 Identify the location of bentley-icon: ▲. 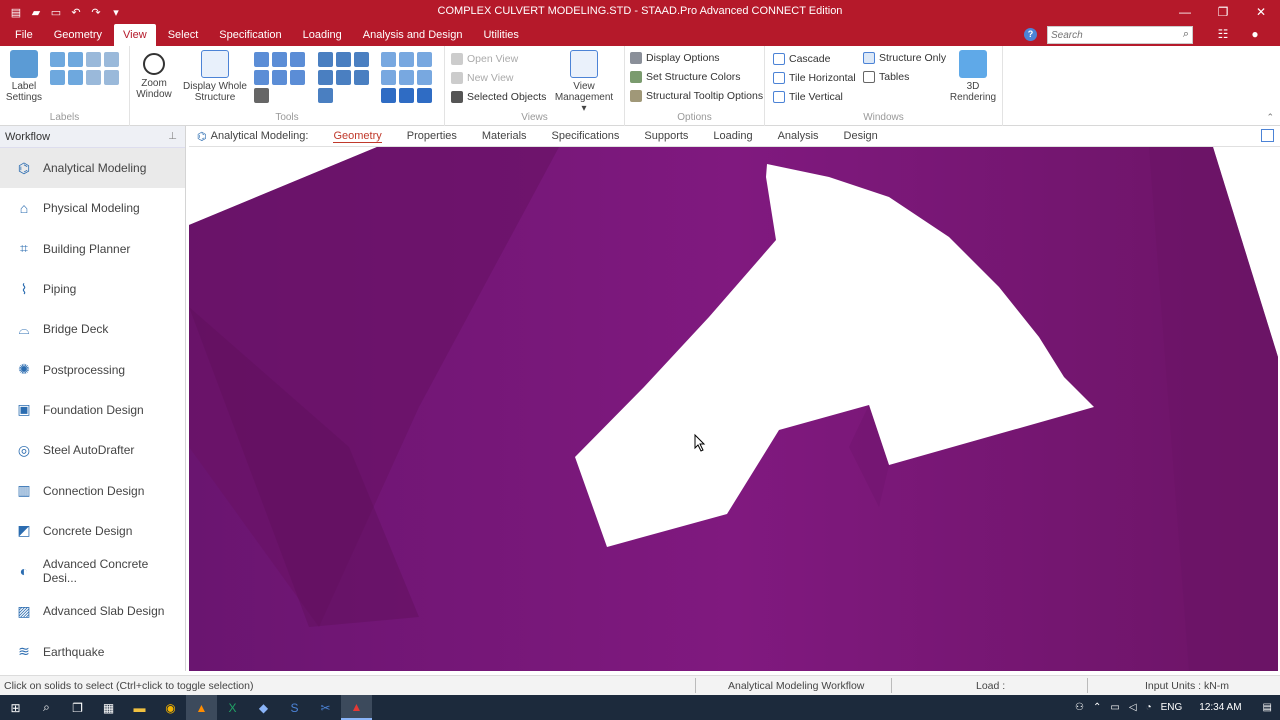
(356, 707).